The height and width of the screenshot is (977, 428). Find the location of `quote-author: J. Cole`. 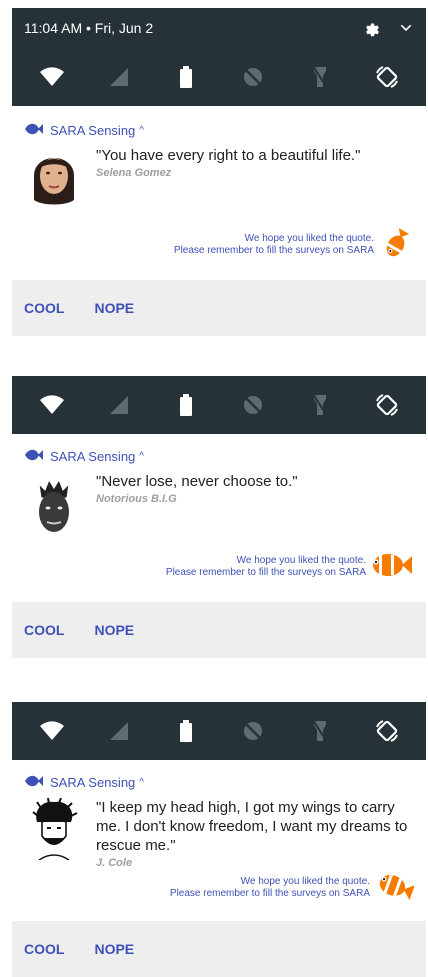

quote-author: J. Cole is located at coordinates (114, 863).